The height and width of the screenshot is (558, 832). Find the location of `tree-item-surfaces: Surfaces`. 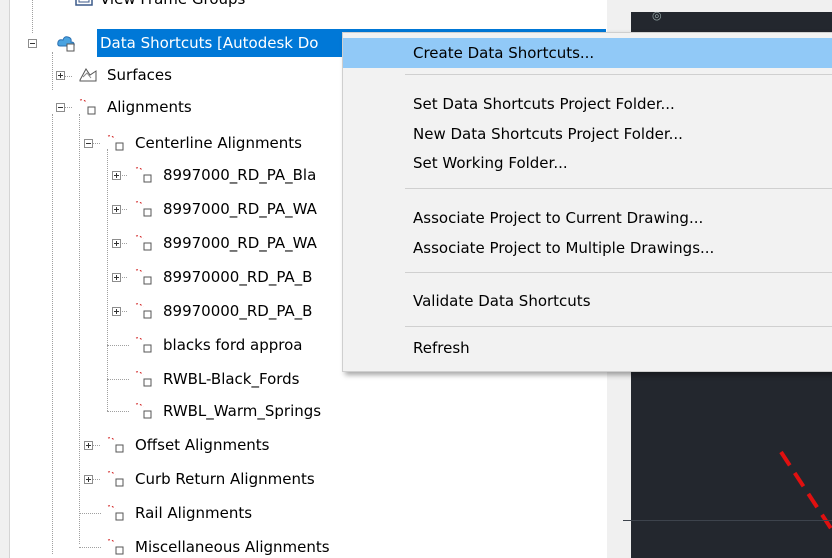

tree-item-surfaces: Surfaces is located at coordinates (175, 75).